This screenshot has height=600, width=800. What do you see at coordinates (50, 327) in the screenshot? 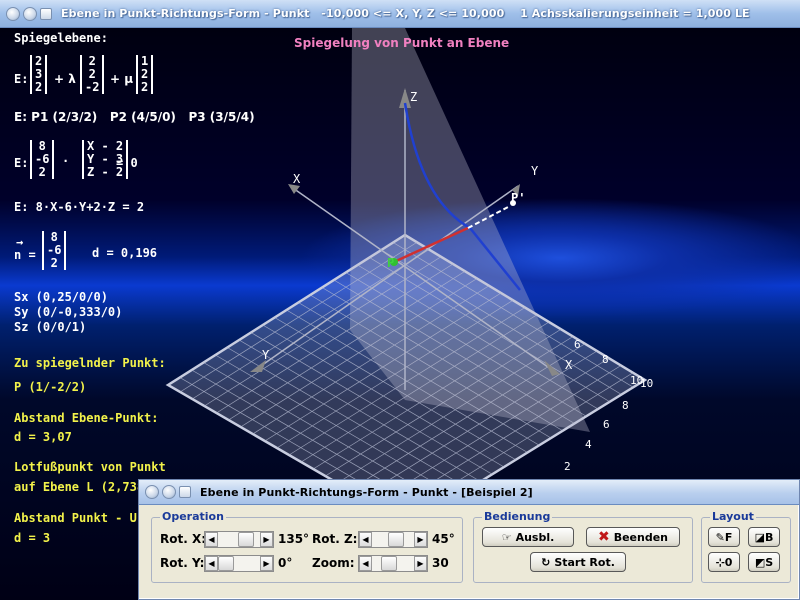
I see `sz: Sz (0/0/1)` at bounding box center [50, 327].